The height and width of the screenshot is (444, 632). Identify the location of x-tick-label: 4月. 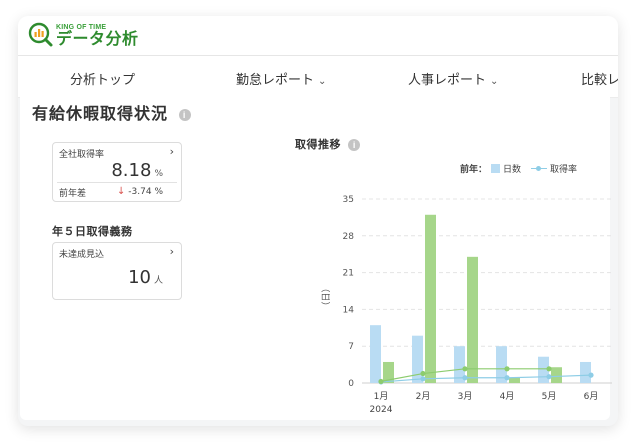
(507, 396).